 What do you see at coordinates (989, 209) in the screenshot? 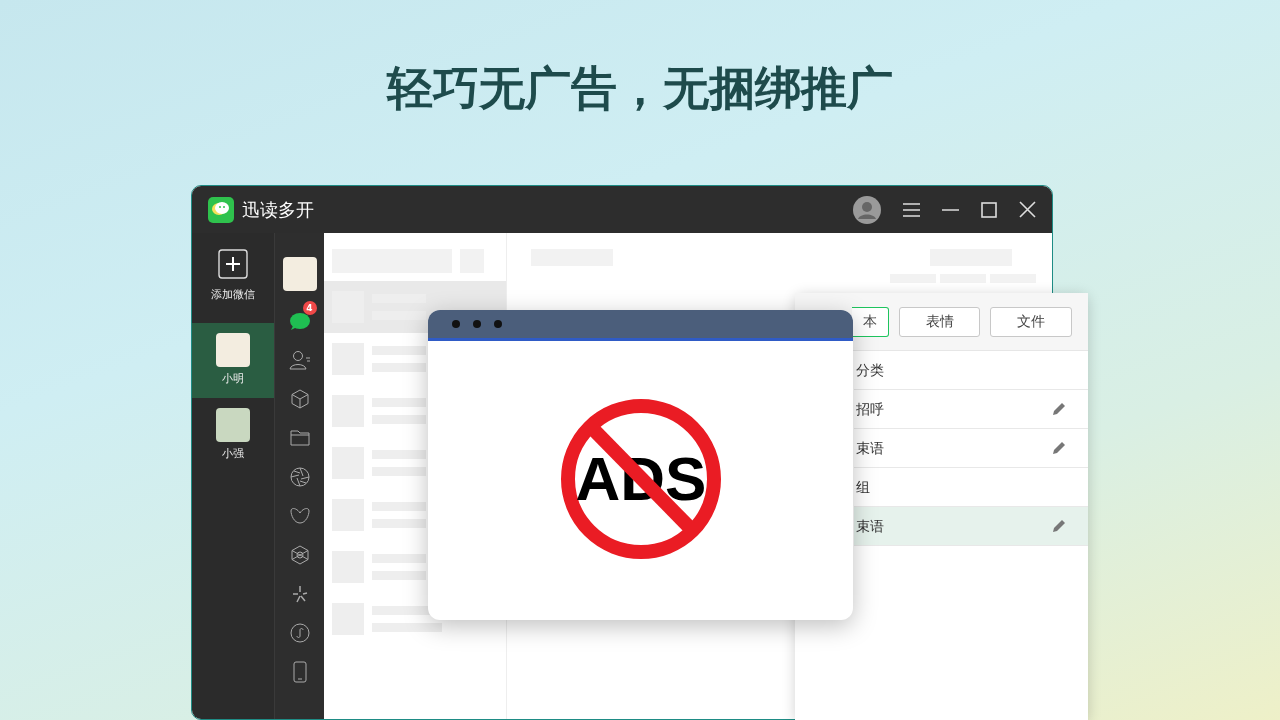
I see `maximize-icon` at bounding box center [989, 209].